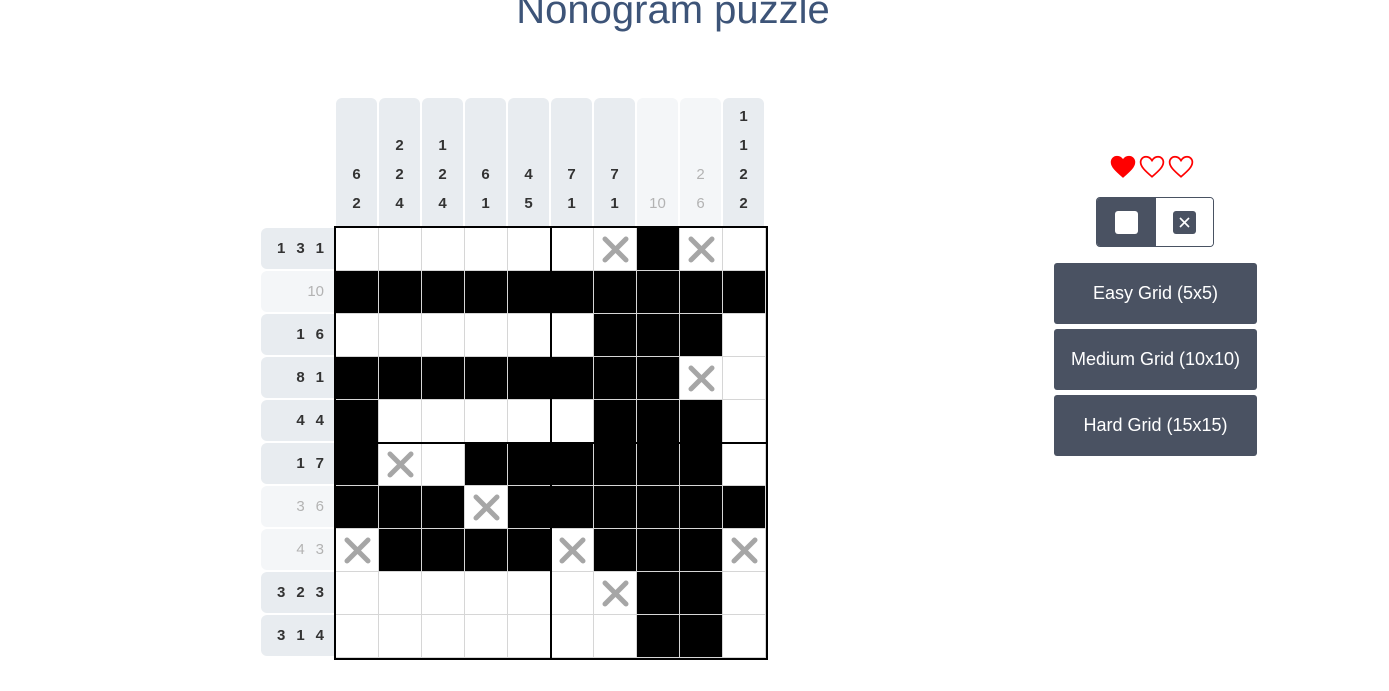 This screenshot has height=691, width=1389. What do you see at coordinates (1126, 222) in the screenshot?
I see `fill-mode-button` at bounding box center [1126, 222].